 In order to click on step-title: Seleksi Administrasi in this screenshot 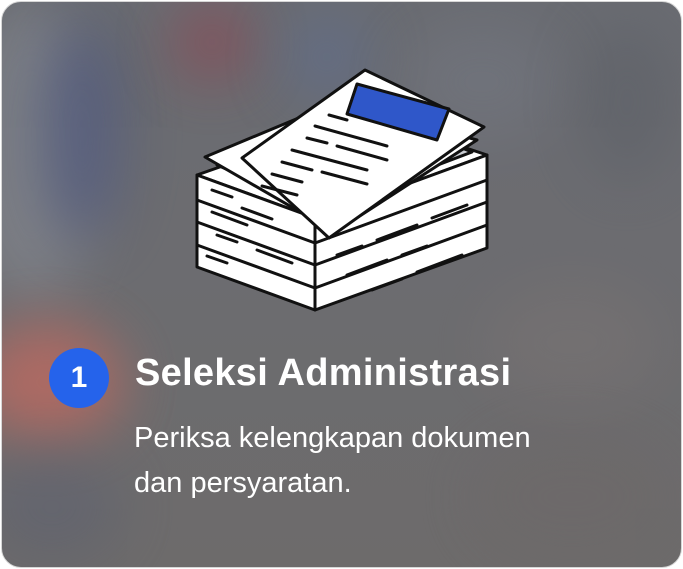, I will do `click(323, 373)`.